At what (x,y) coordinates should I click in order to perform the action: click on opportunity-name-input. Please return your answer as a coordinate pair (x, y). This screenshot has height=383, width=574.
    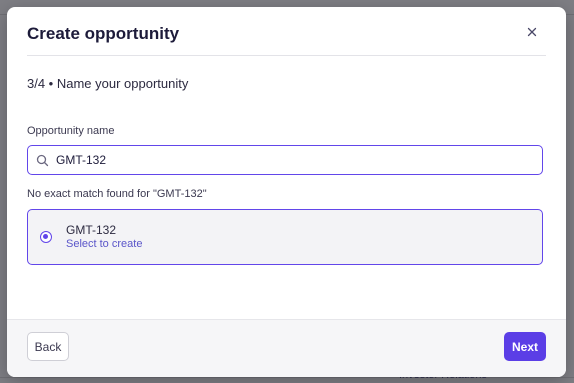
    Looking at the image, I should click on (291, 160).